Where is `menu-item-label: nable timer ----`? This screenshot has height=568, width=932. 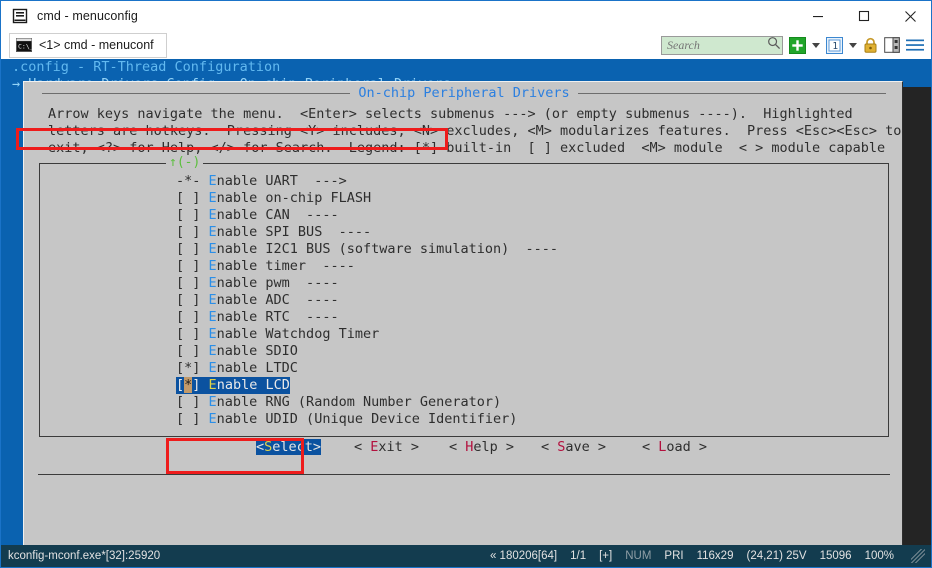
menu-item-label: nable timer ---- is located at coordinates (285, 266).